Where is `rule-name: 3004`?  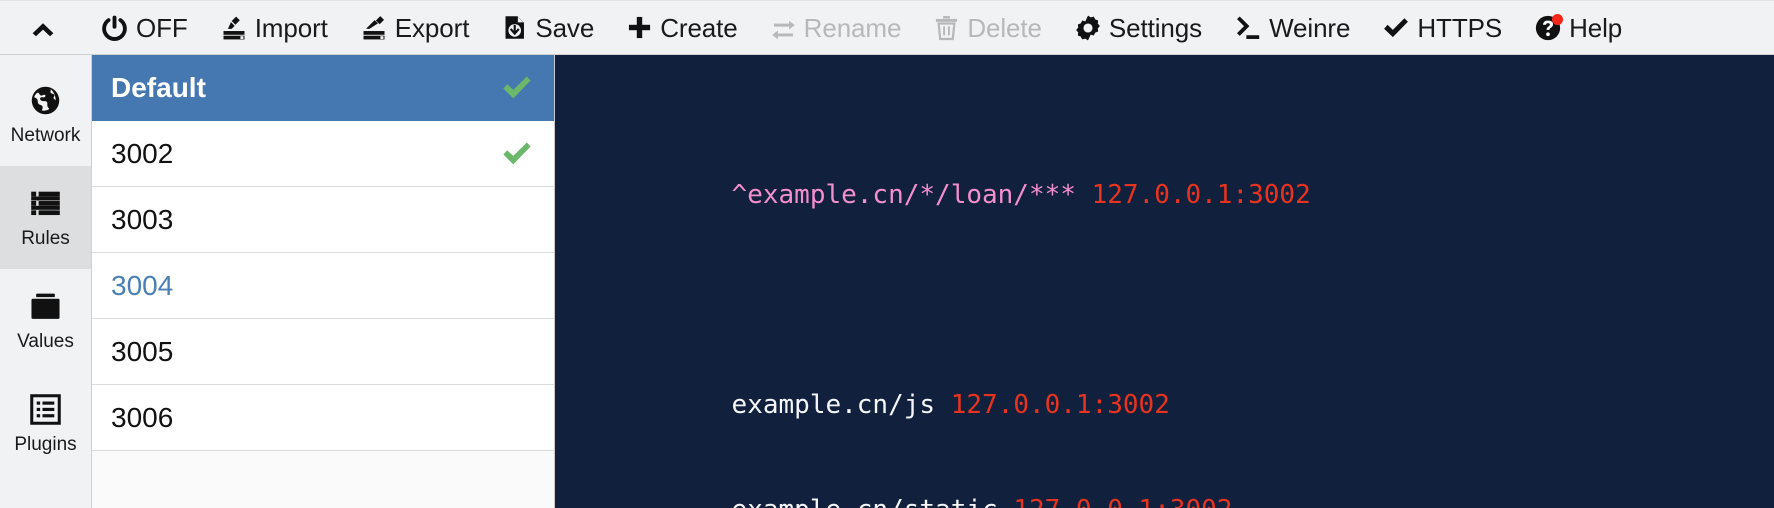
rule-name: 3004 is located at coordinates (142, 285).